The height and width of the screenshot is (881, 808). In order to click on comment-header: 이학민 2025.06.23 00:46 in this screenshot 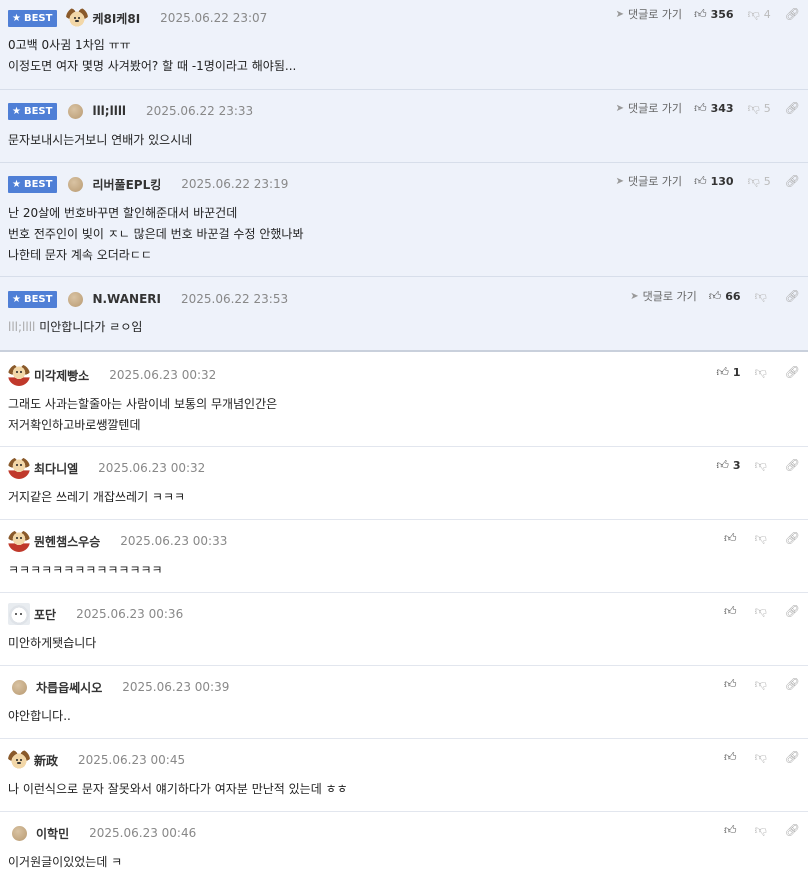, I will do `click(102, 833)`.